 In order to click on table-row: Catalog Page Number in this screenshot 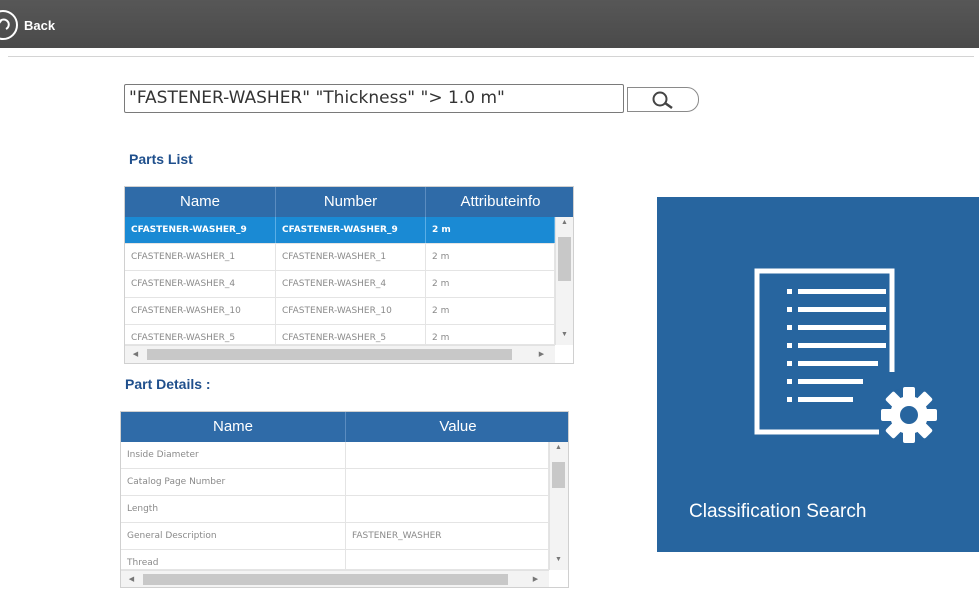, I will do `click(335, 482)`.